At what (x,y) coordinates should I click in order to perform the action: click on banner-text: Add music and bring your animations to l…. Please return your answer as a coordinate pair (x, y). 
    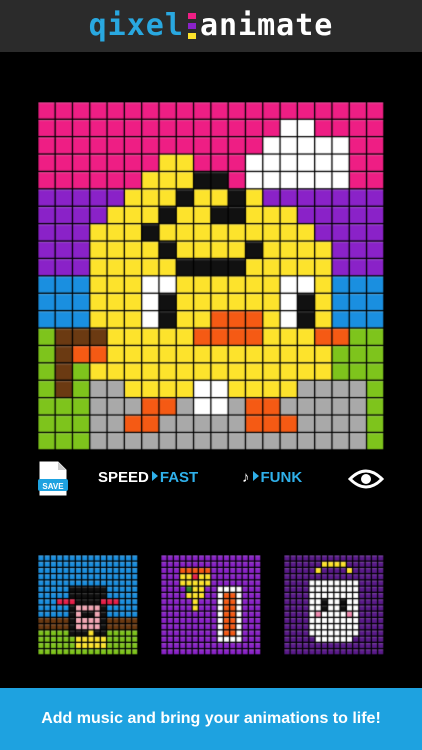
    Looking at the image, I should click on (211, 718).